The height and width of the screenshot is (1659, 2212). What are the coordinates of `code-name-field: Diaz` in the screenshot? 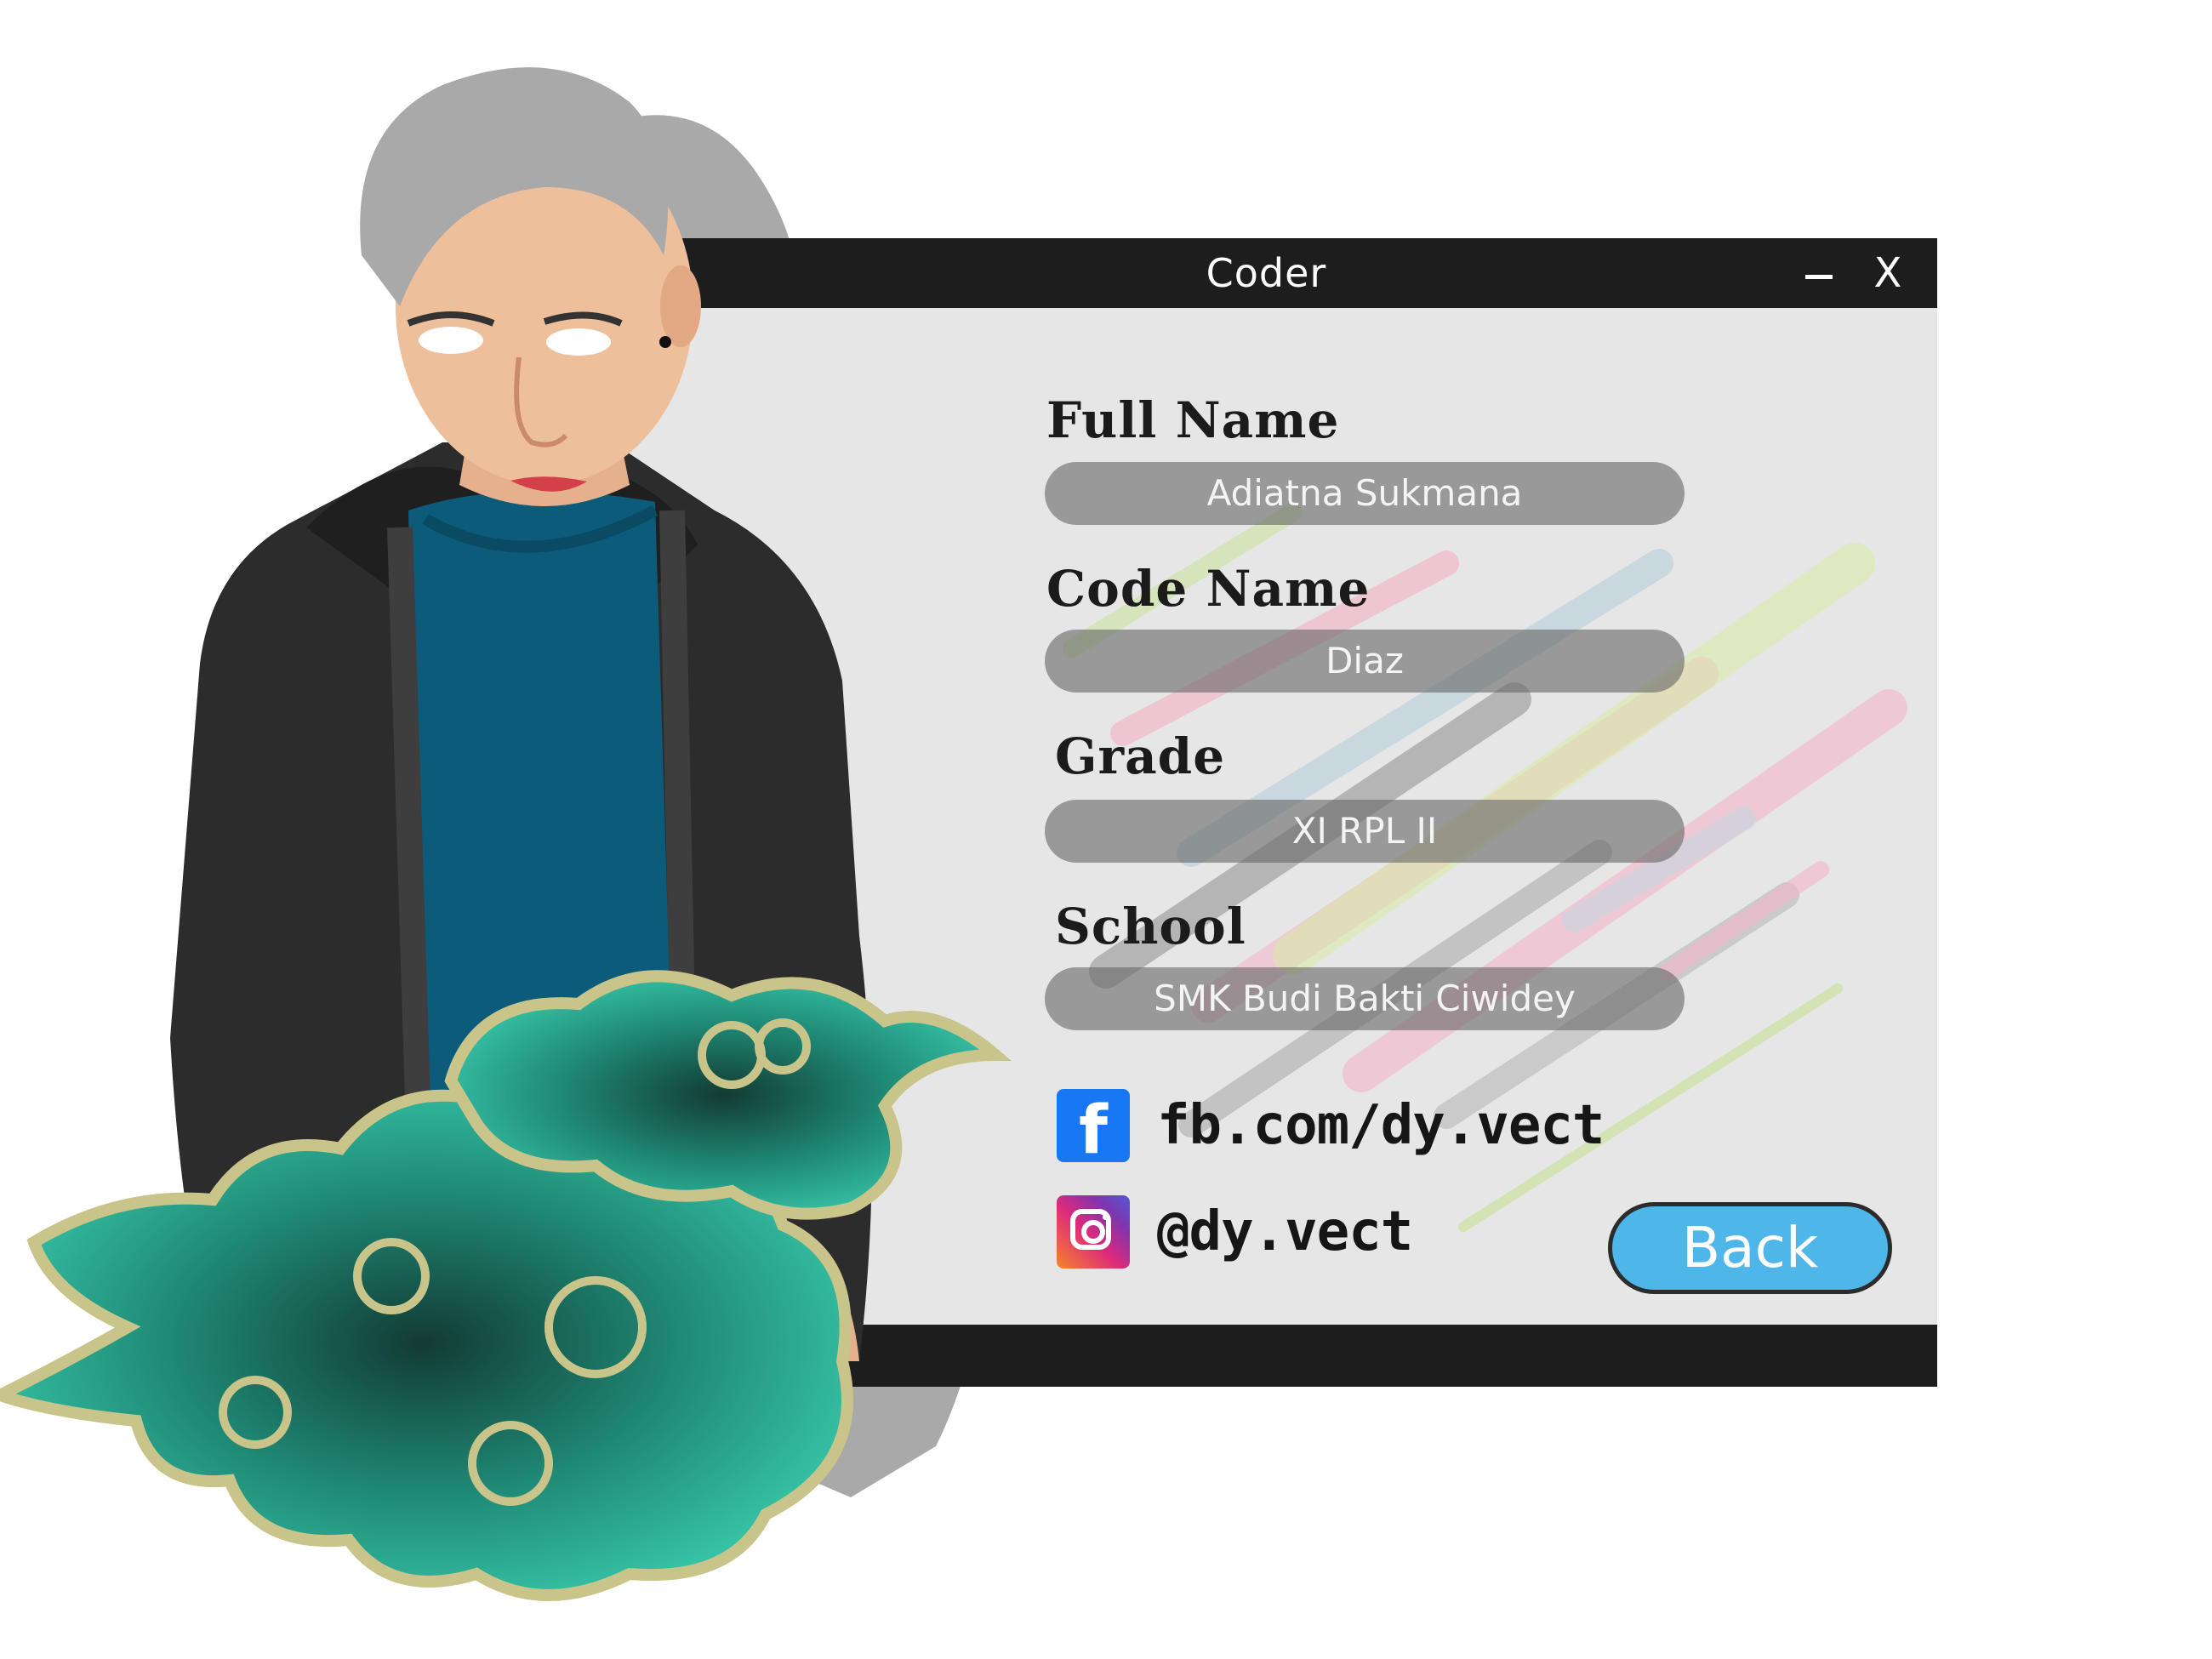 It's located at (1365, 661).